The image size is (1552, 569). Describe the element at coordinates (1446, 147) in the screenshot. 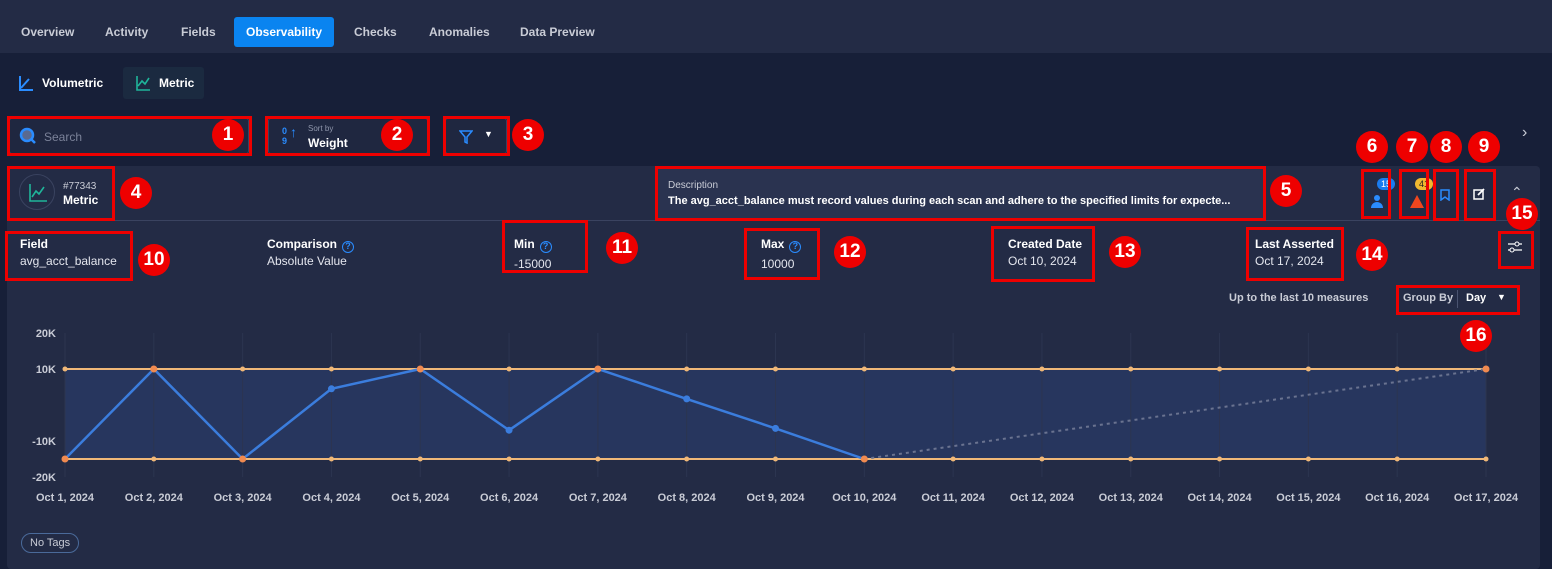

I see `annotation-number: 8` at that location.